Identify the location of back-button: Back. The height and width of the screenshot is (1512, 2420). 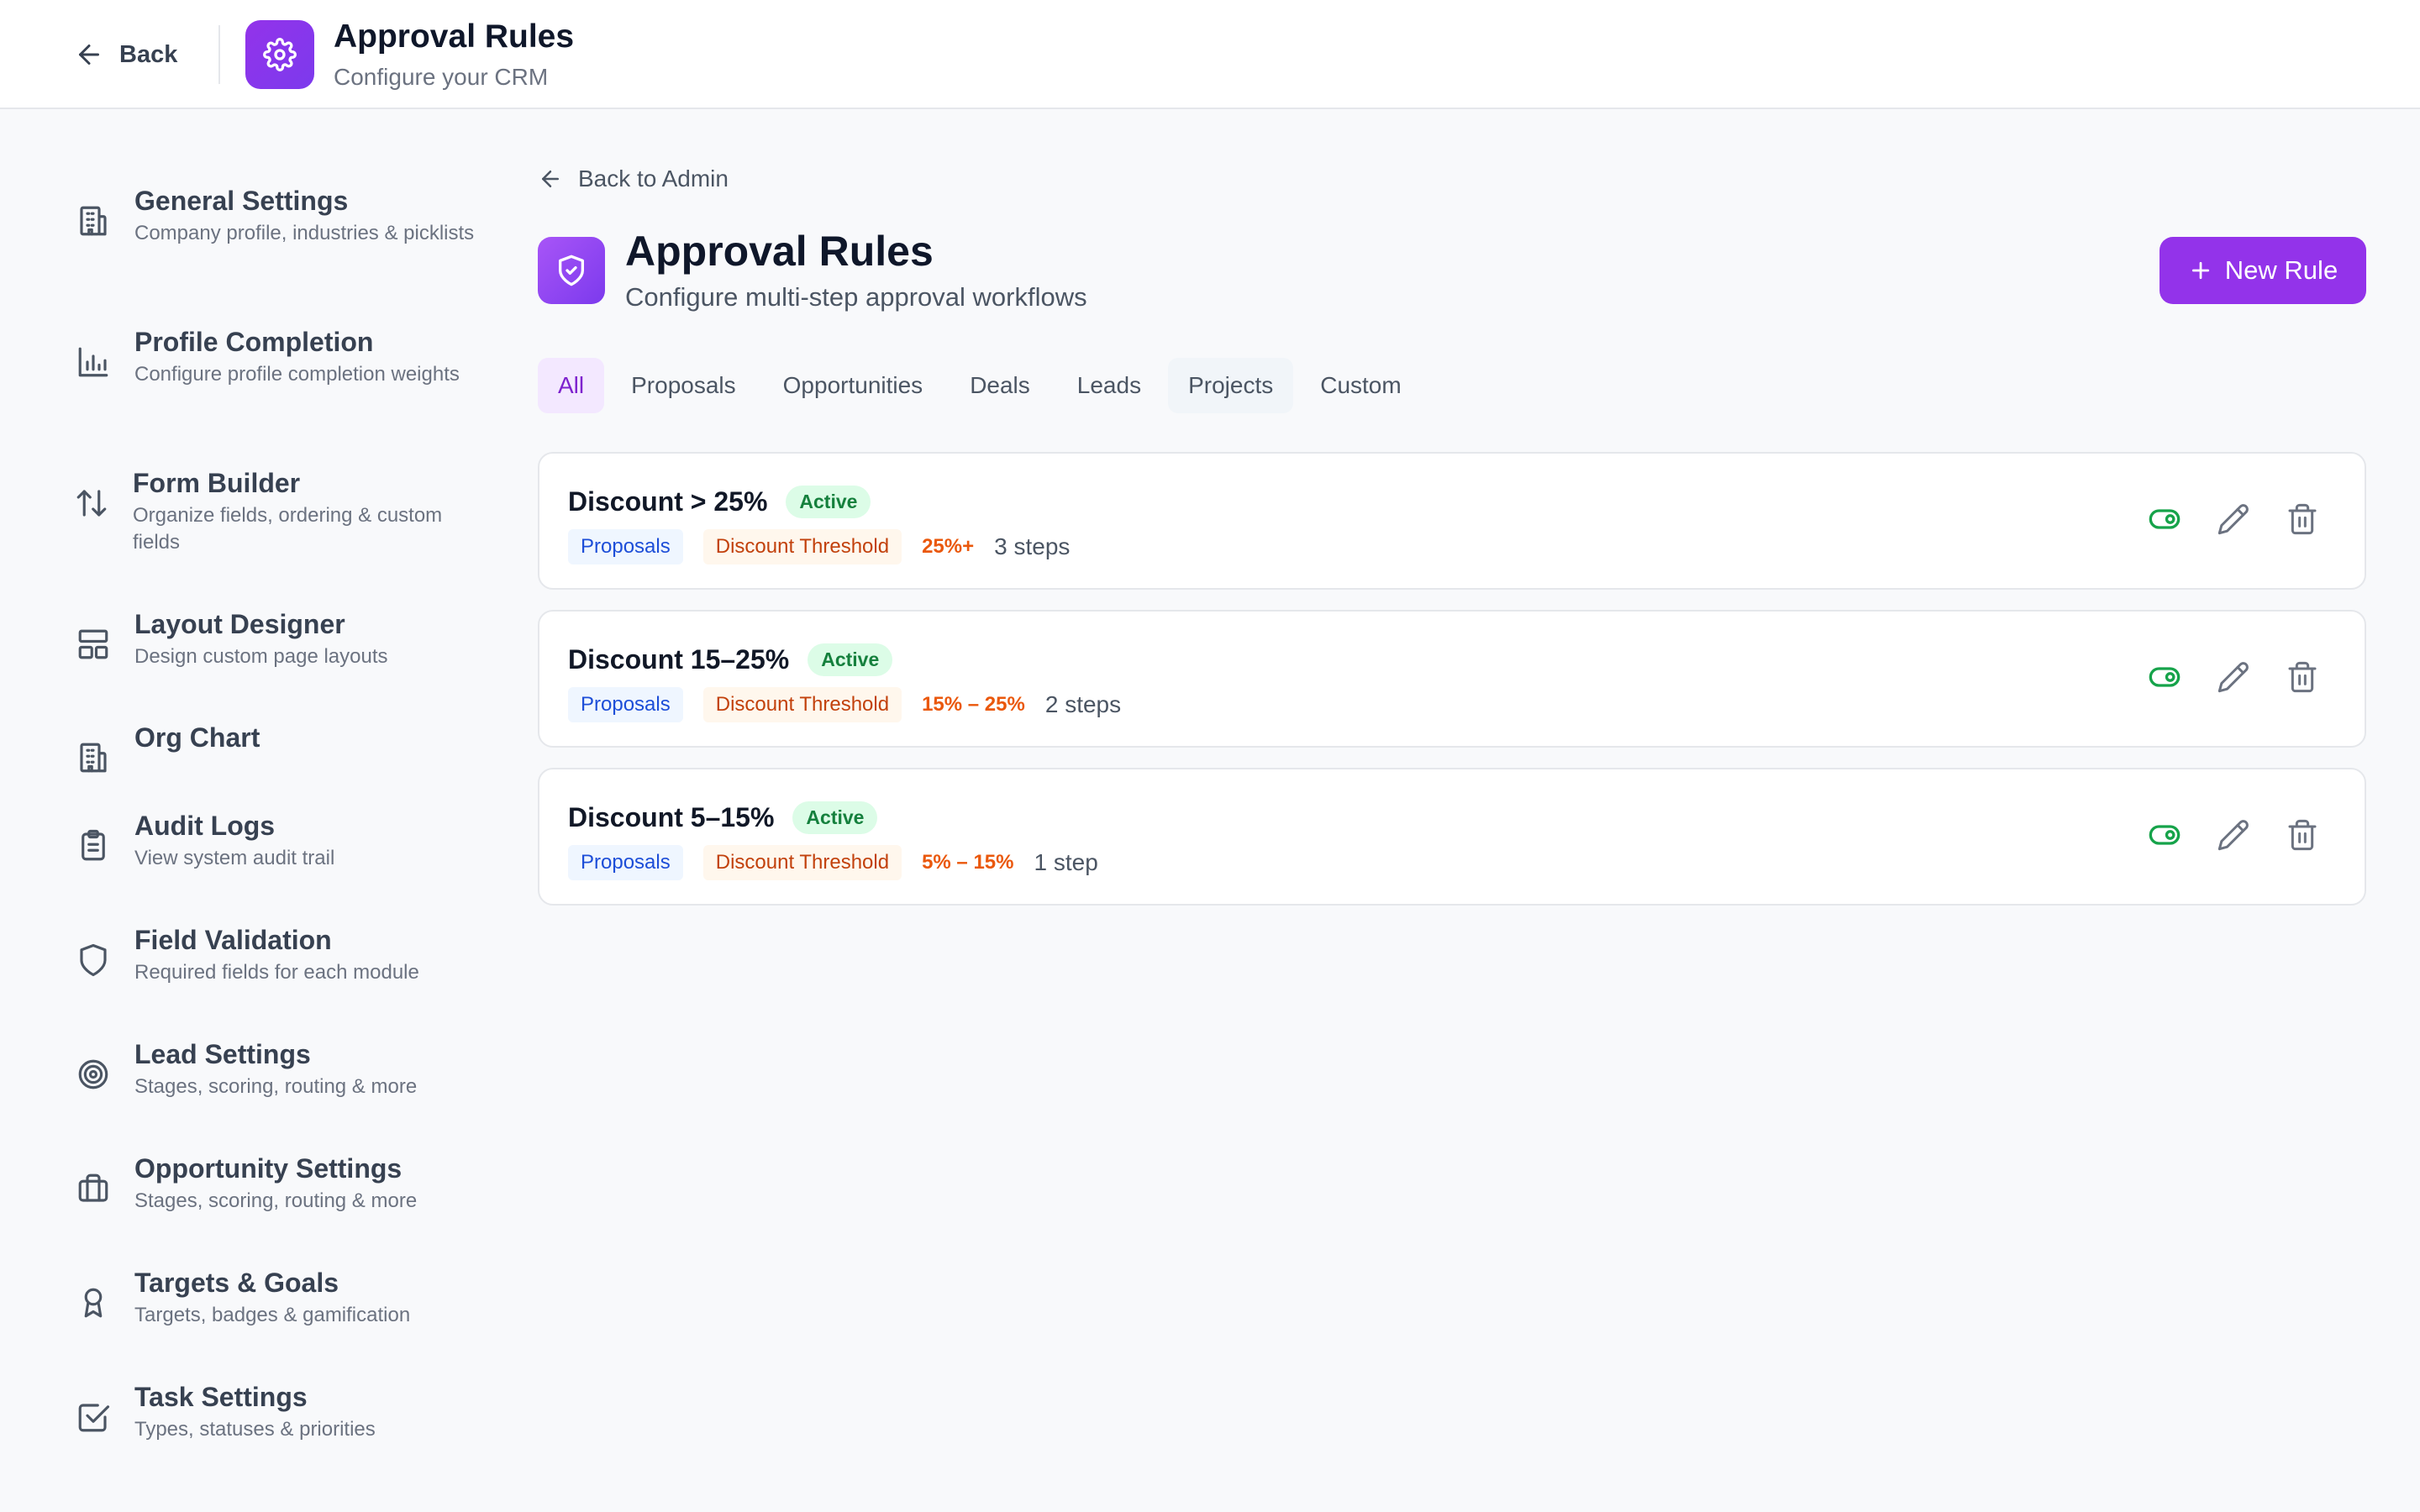
(125, 55).